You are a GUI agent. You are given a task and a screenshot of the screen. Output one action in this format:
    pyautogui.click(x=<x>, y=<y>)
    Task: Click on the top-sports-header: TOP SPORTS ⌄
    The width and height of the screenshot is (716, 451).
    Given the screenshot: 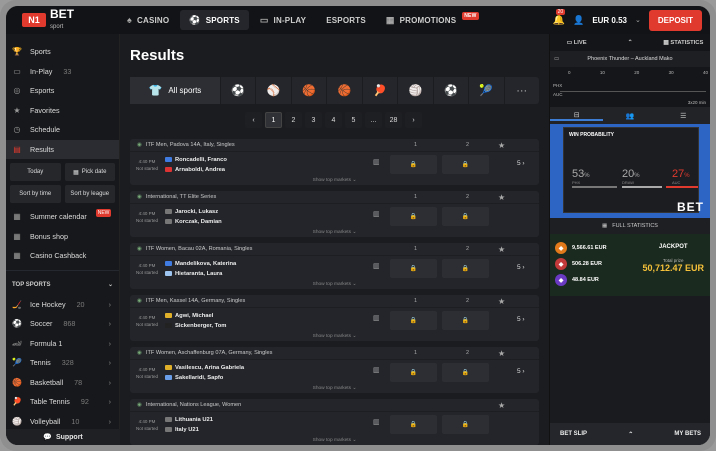 What is the action you would take?
    pyautogui.click(x=62, y=285)
    